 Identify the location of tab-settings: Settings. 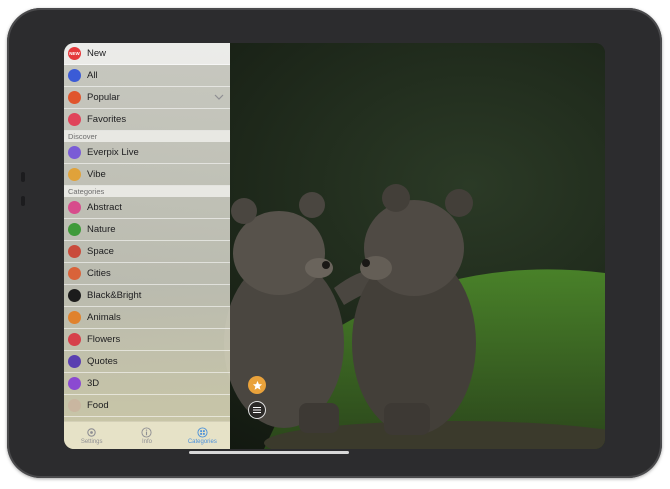
(91, 435).